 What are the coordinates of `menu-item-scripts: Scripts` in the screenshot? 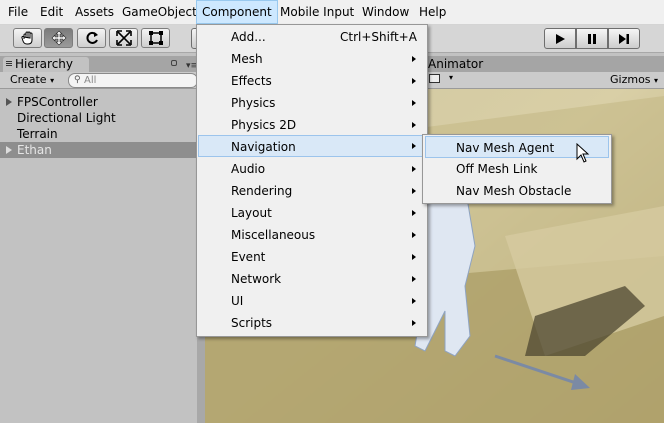 It's located at (312, 323).